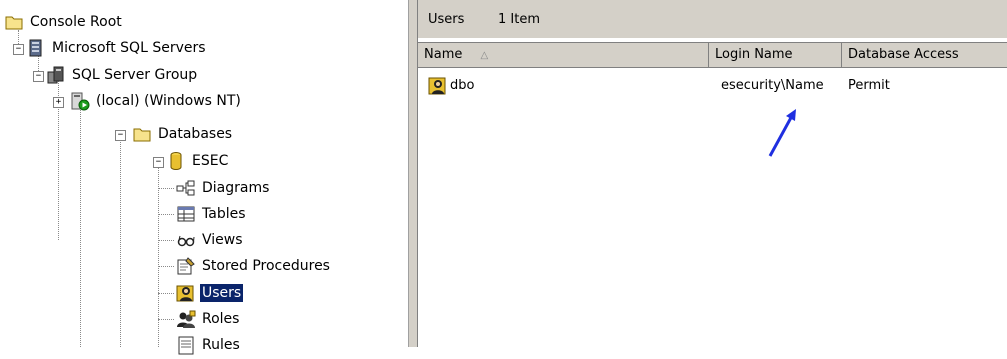 Image resolution: width=1007 pixels, height=359 pixels. I want to click on collapse-server-group: −, so click(38, 76).